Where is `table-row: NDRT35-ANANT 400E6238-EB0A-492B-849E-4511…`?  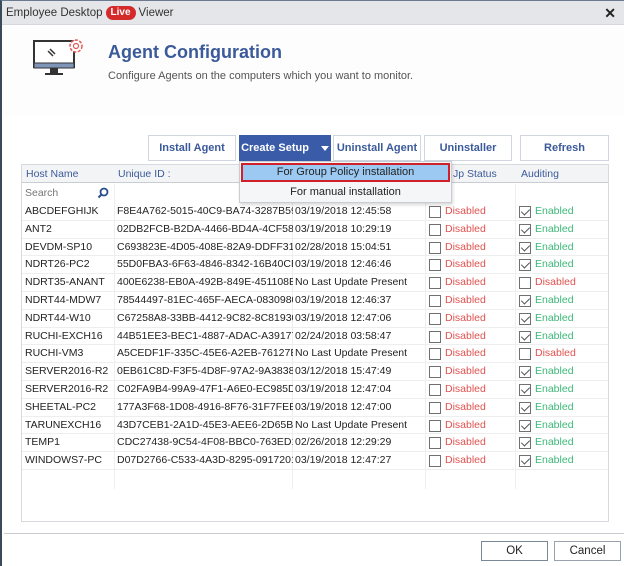
table-row: NDRT35-ANANT 400E6238-EB0A-492B-849E-4511… is located at coordinates (315, 283).